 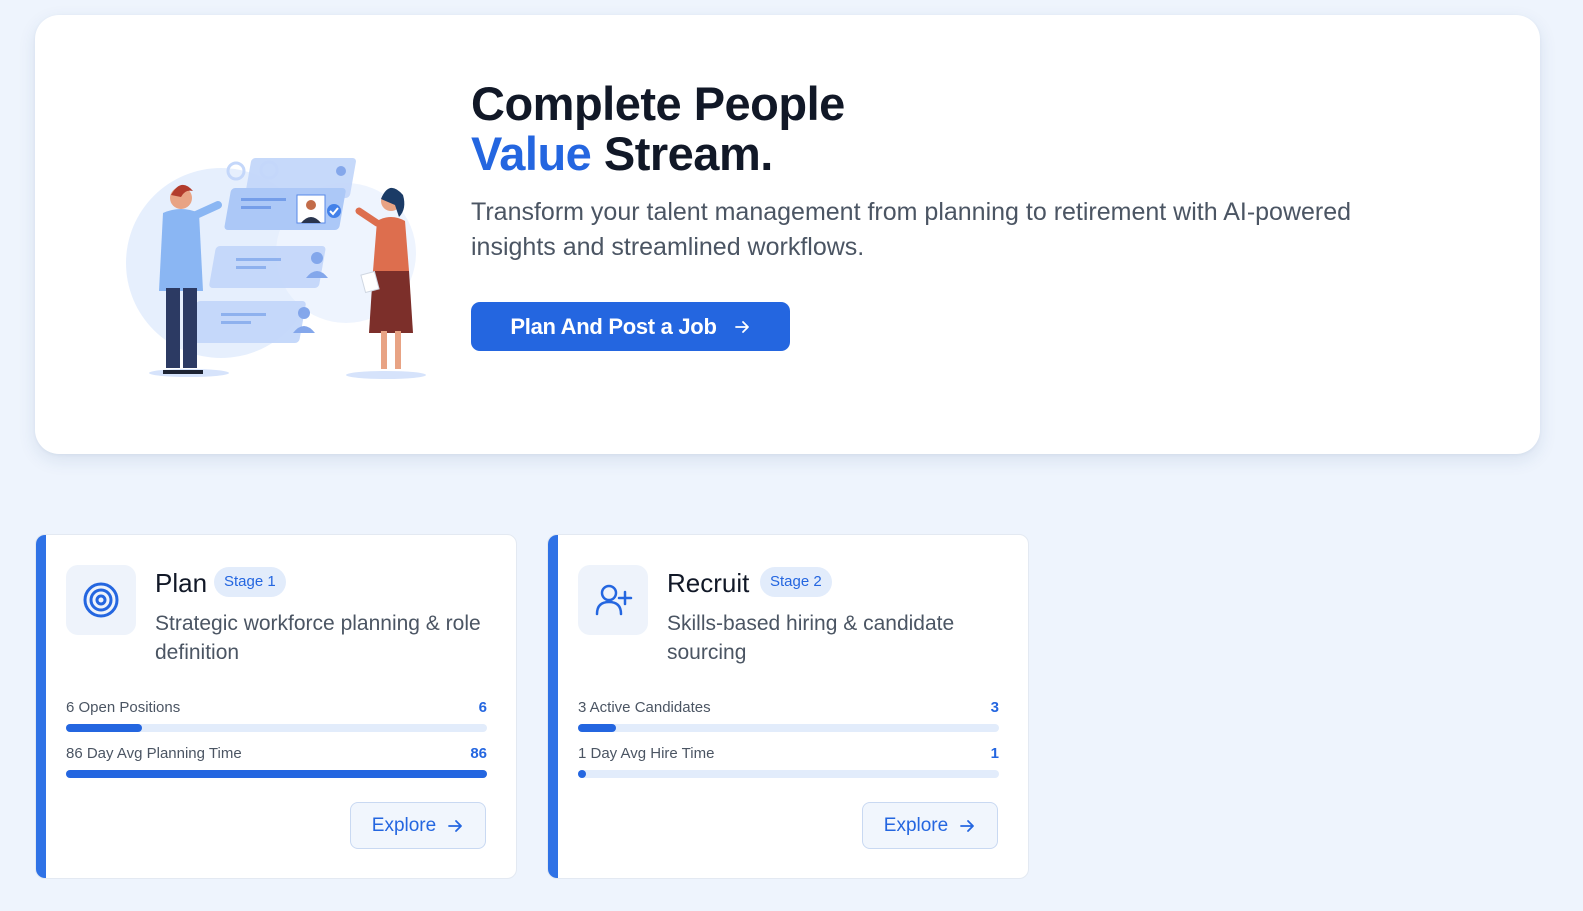 I want to click on stage-badge: Stage 1, so click(x=250, y=582).